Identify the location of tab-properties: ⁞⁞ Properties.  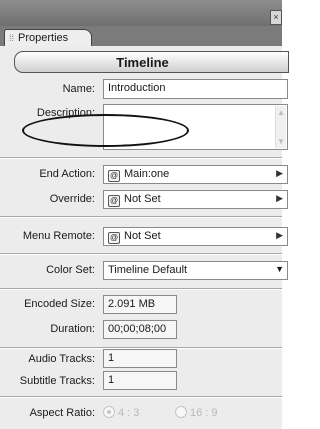
(48, 37).